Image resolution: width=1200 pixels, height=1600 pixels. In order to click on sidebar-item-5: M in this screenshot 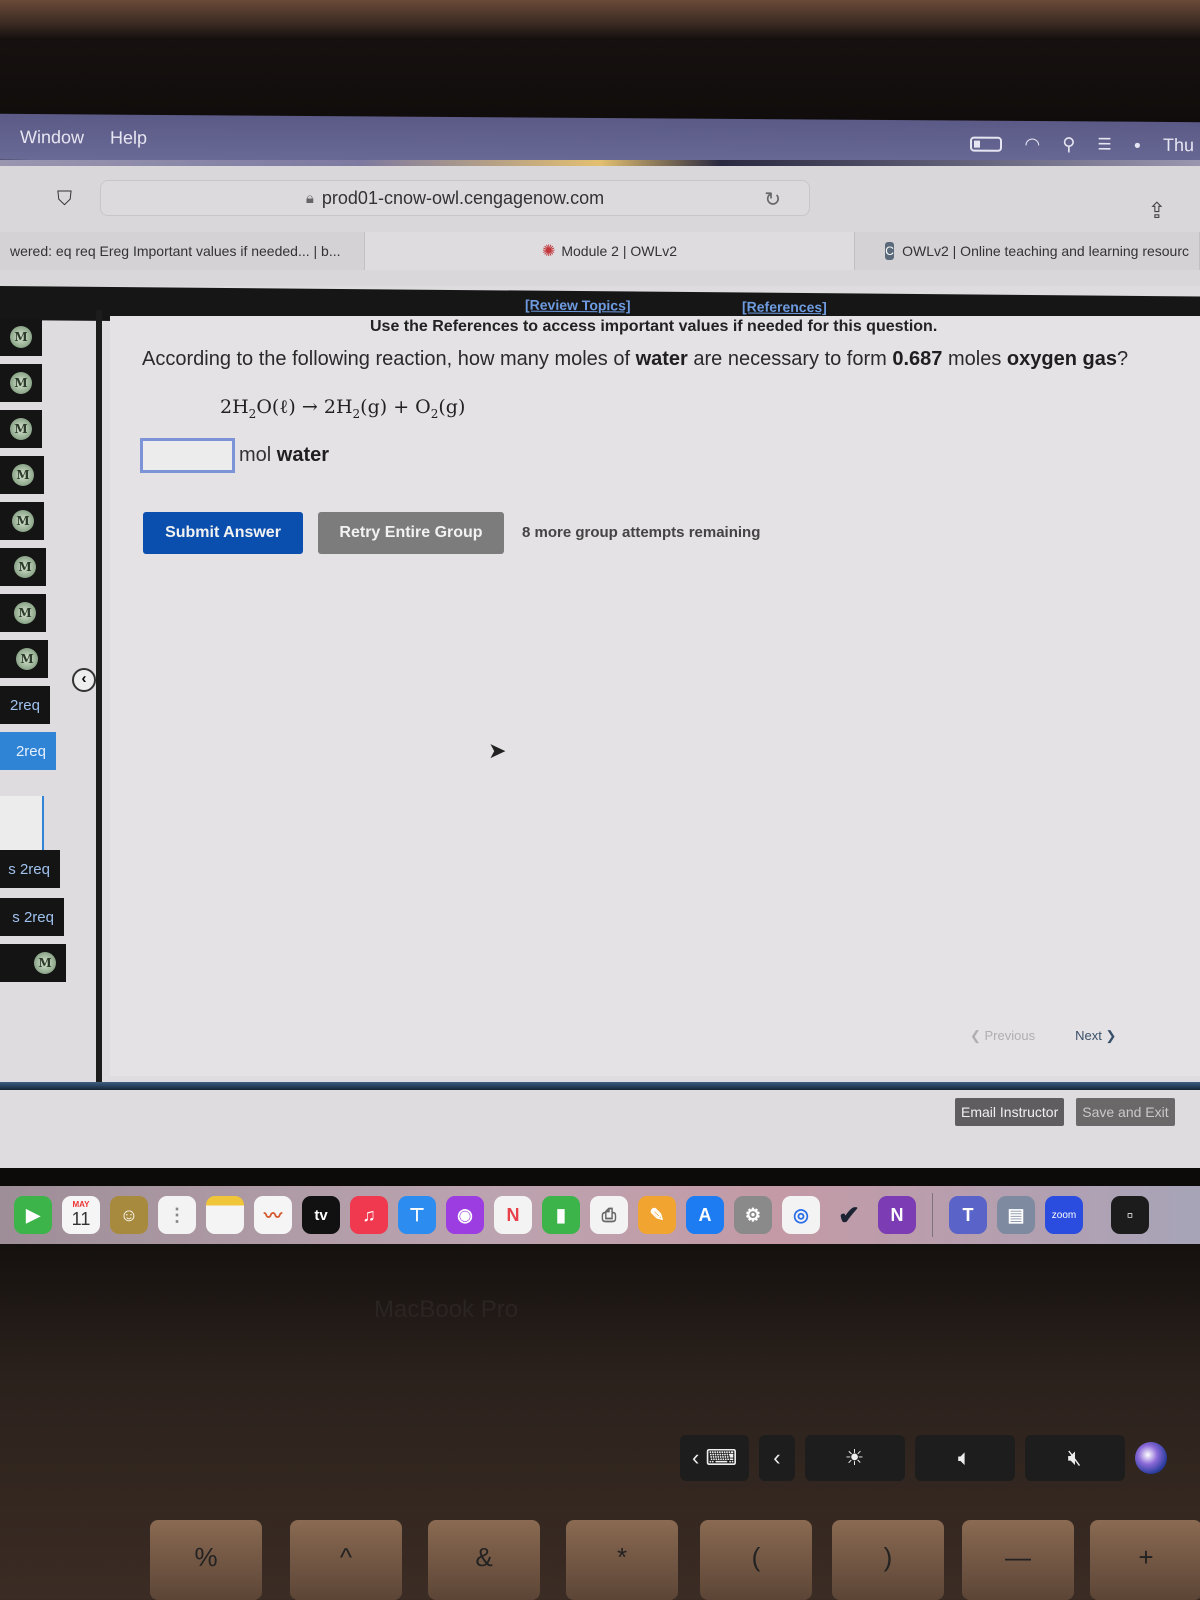, I will do `click(22, 521)`.